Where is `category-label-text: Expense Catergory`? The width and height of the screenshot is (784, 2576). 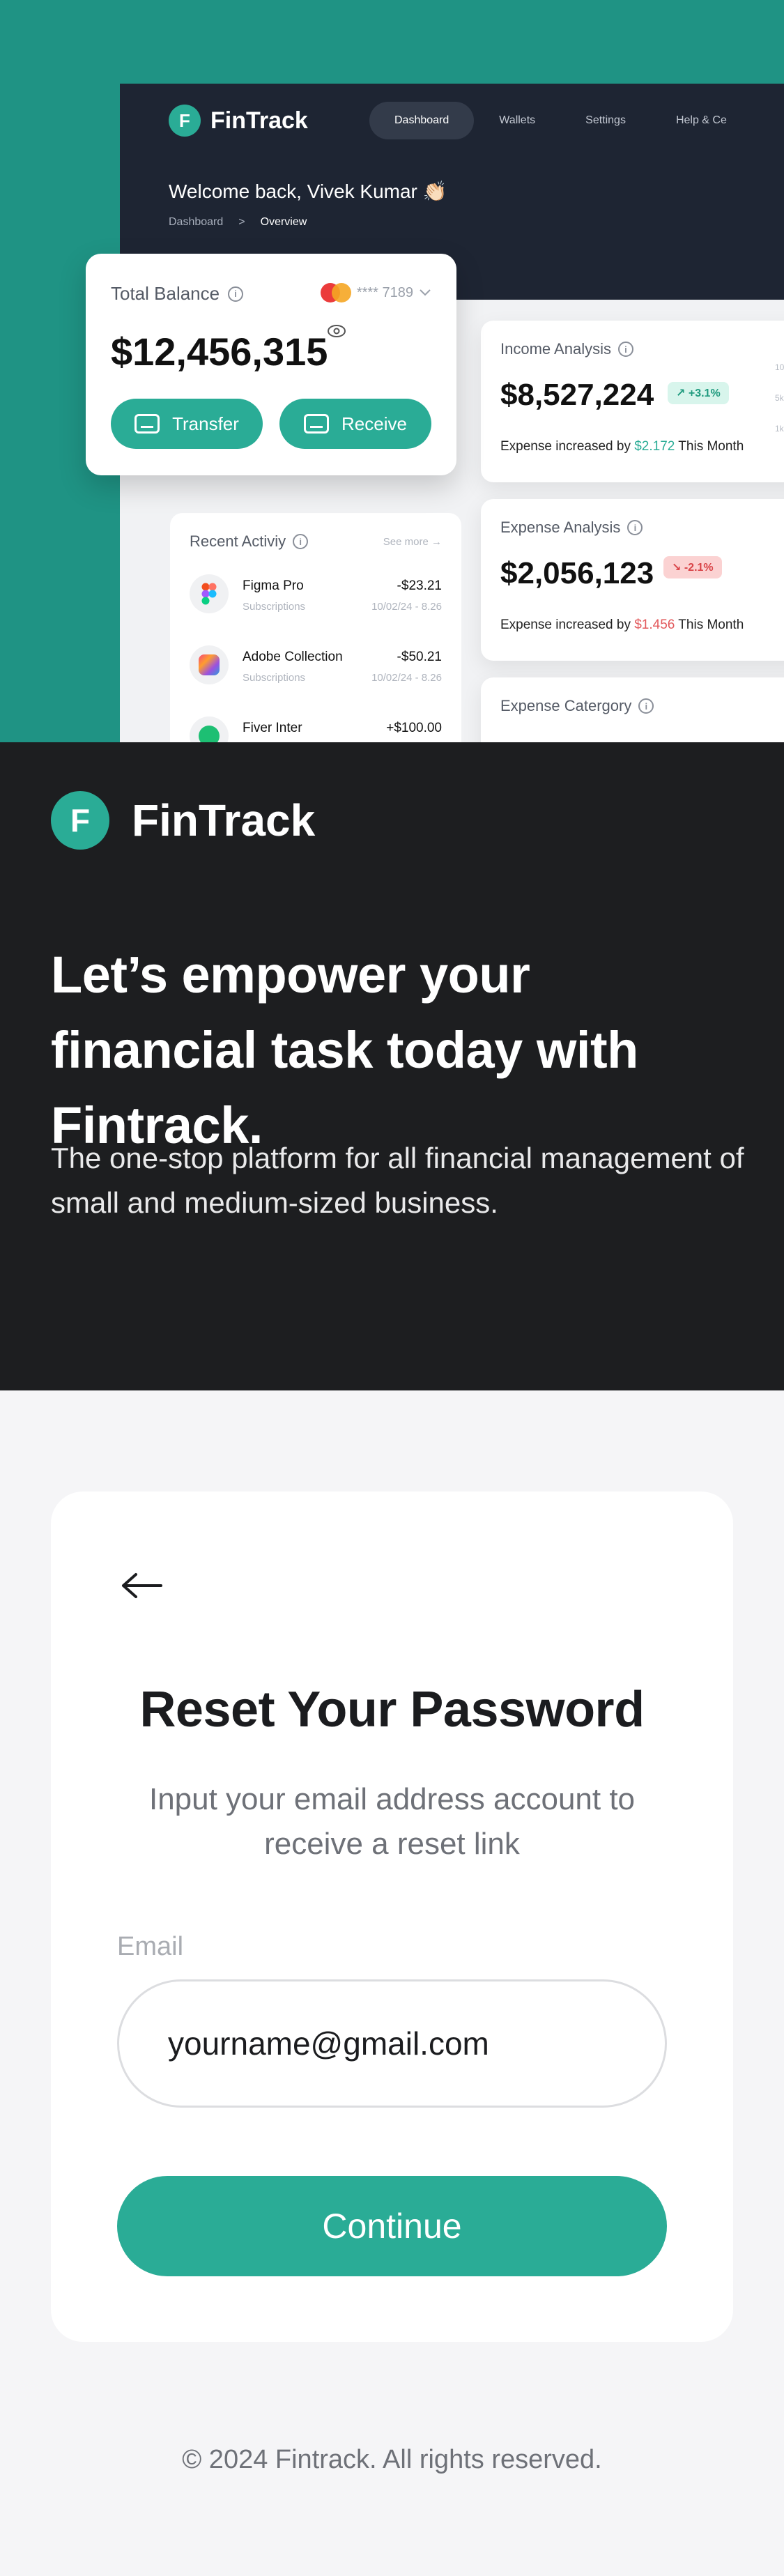 category-label-text: Expense Catergory is located at coordinates (566, 705).